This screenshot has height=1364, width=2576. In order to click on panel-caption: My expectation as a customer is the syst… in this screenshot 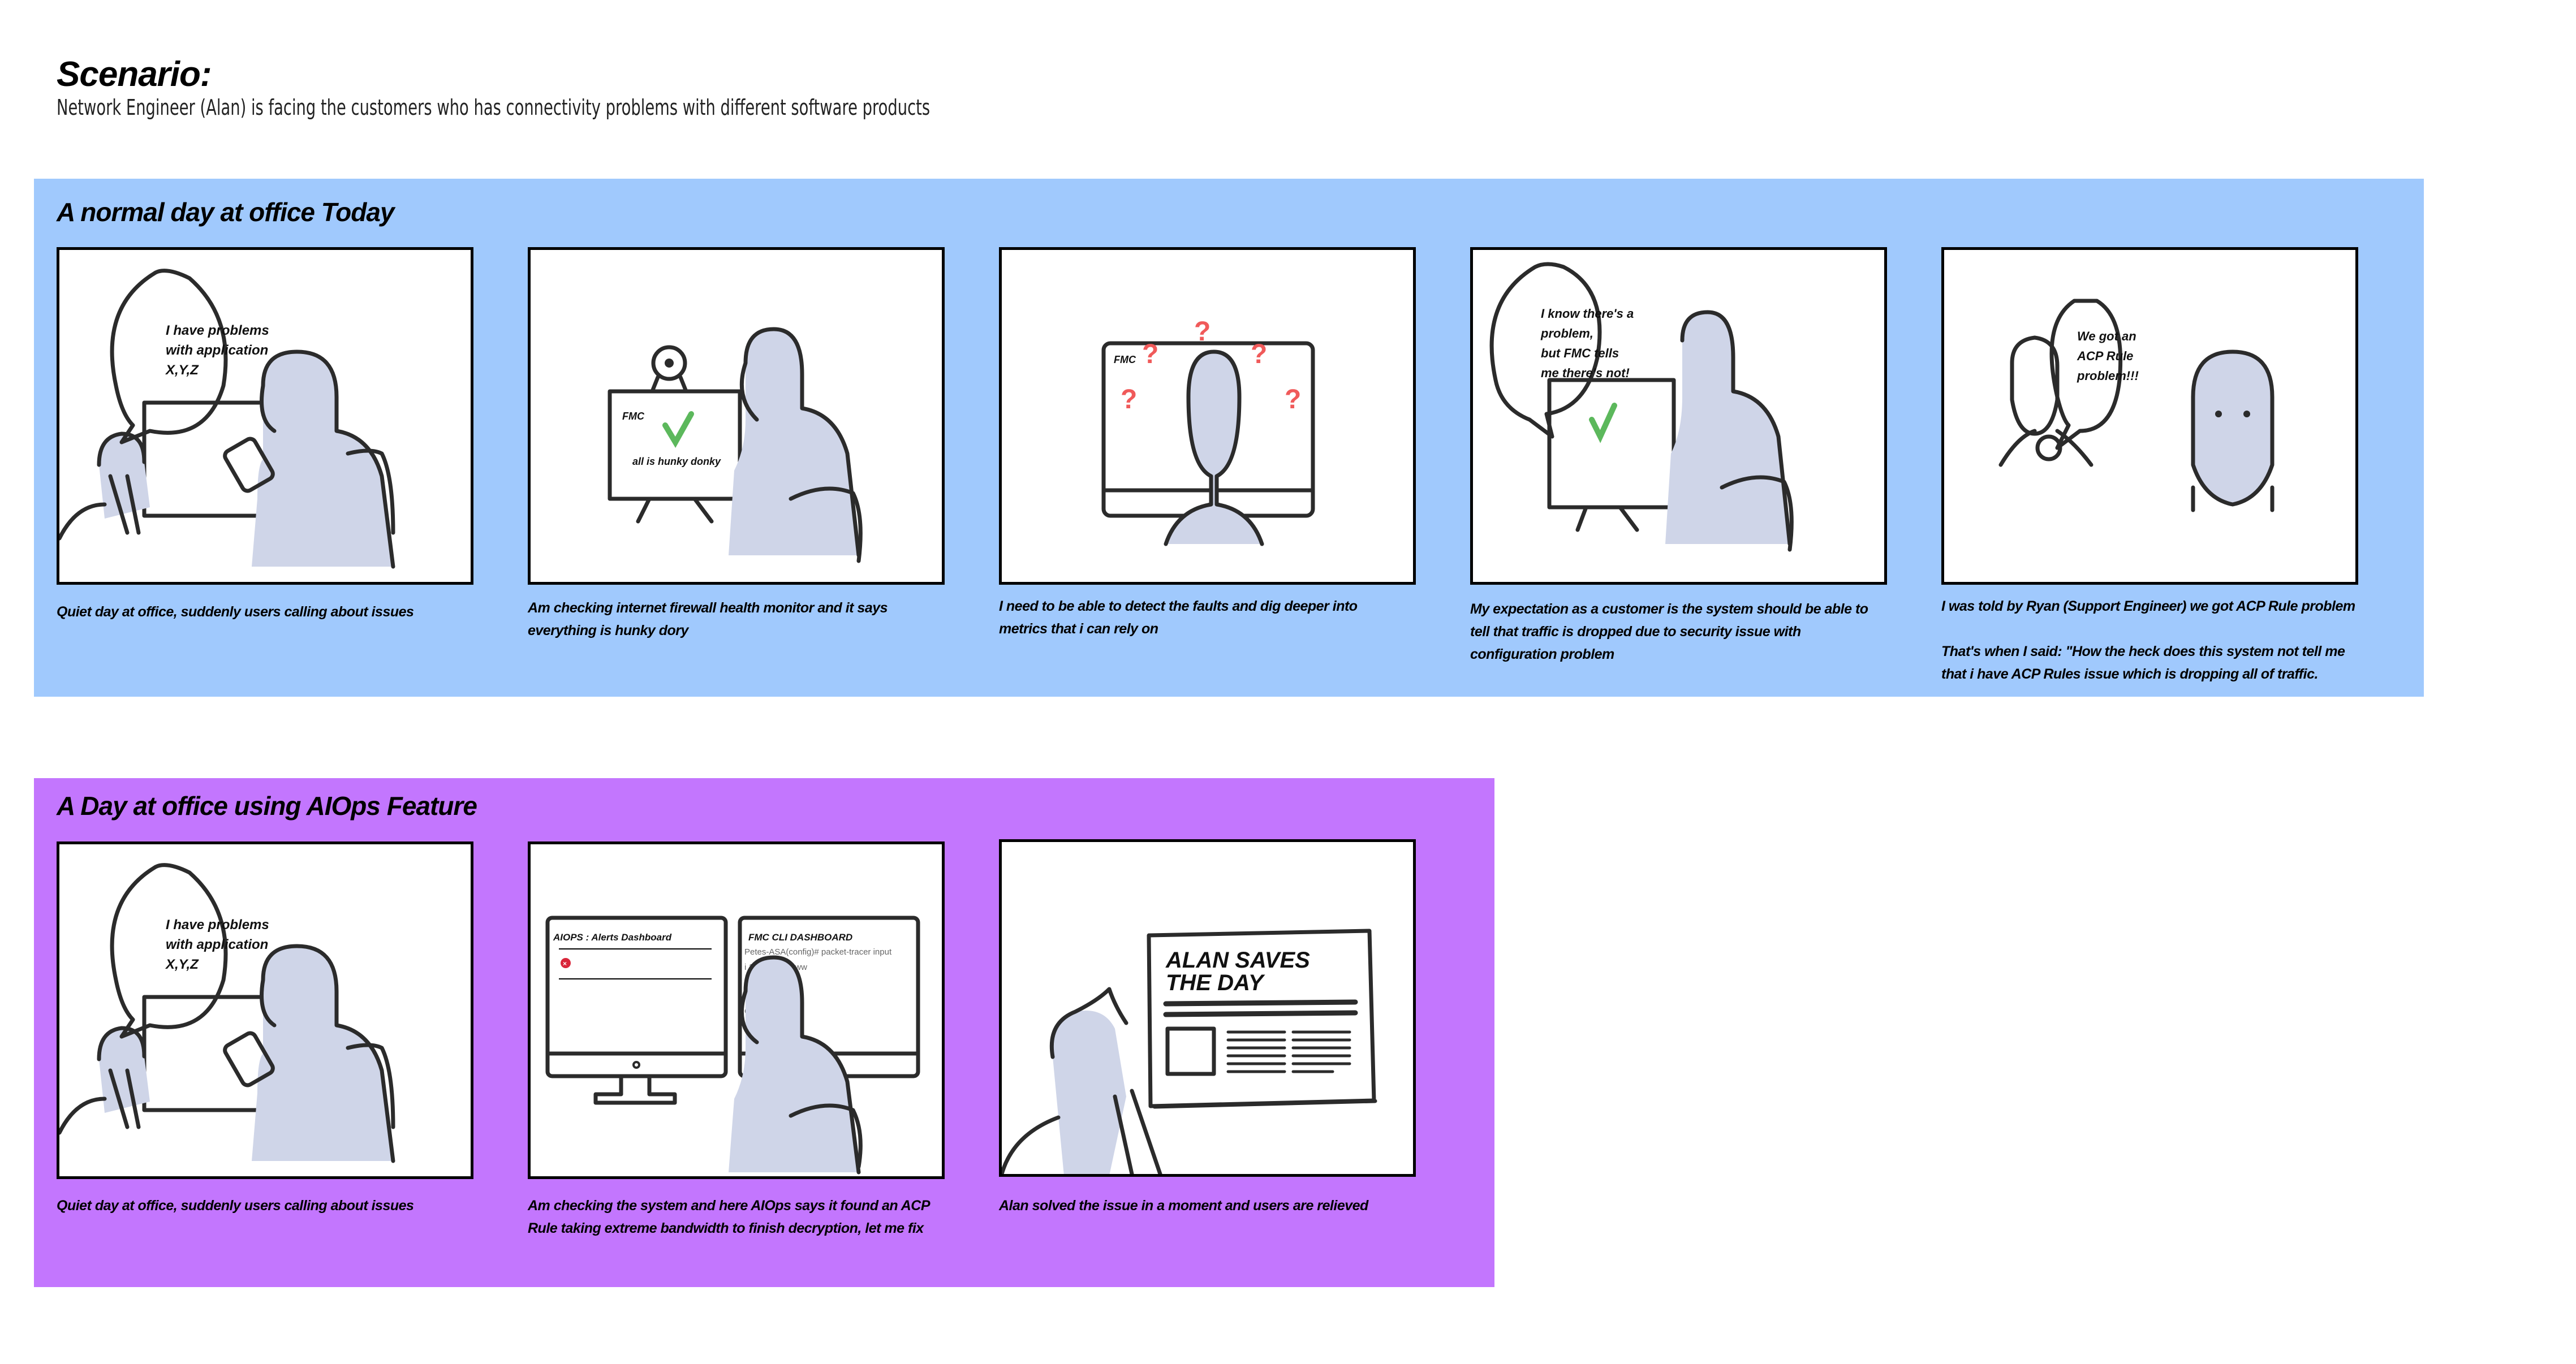, I will do `click(1669, 631)`.